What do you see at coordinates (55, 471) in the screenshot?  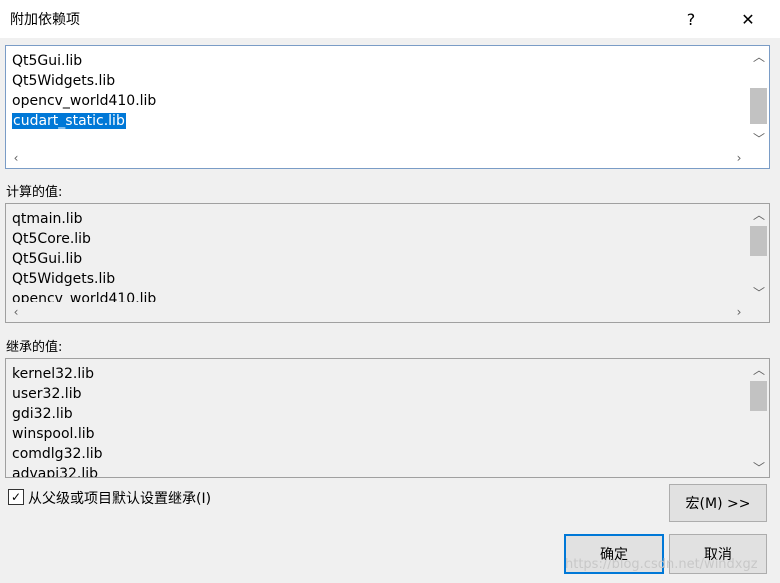 I see `list-item-text: advapi32.lib` at bounding box center [55, 471].